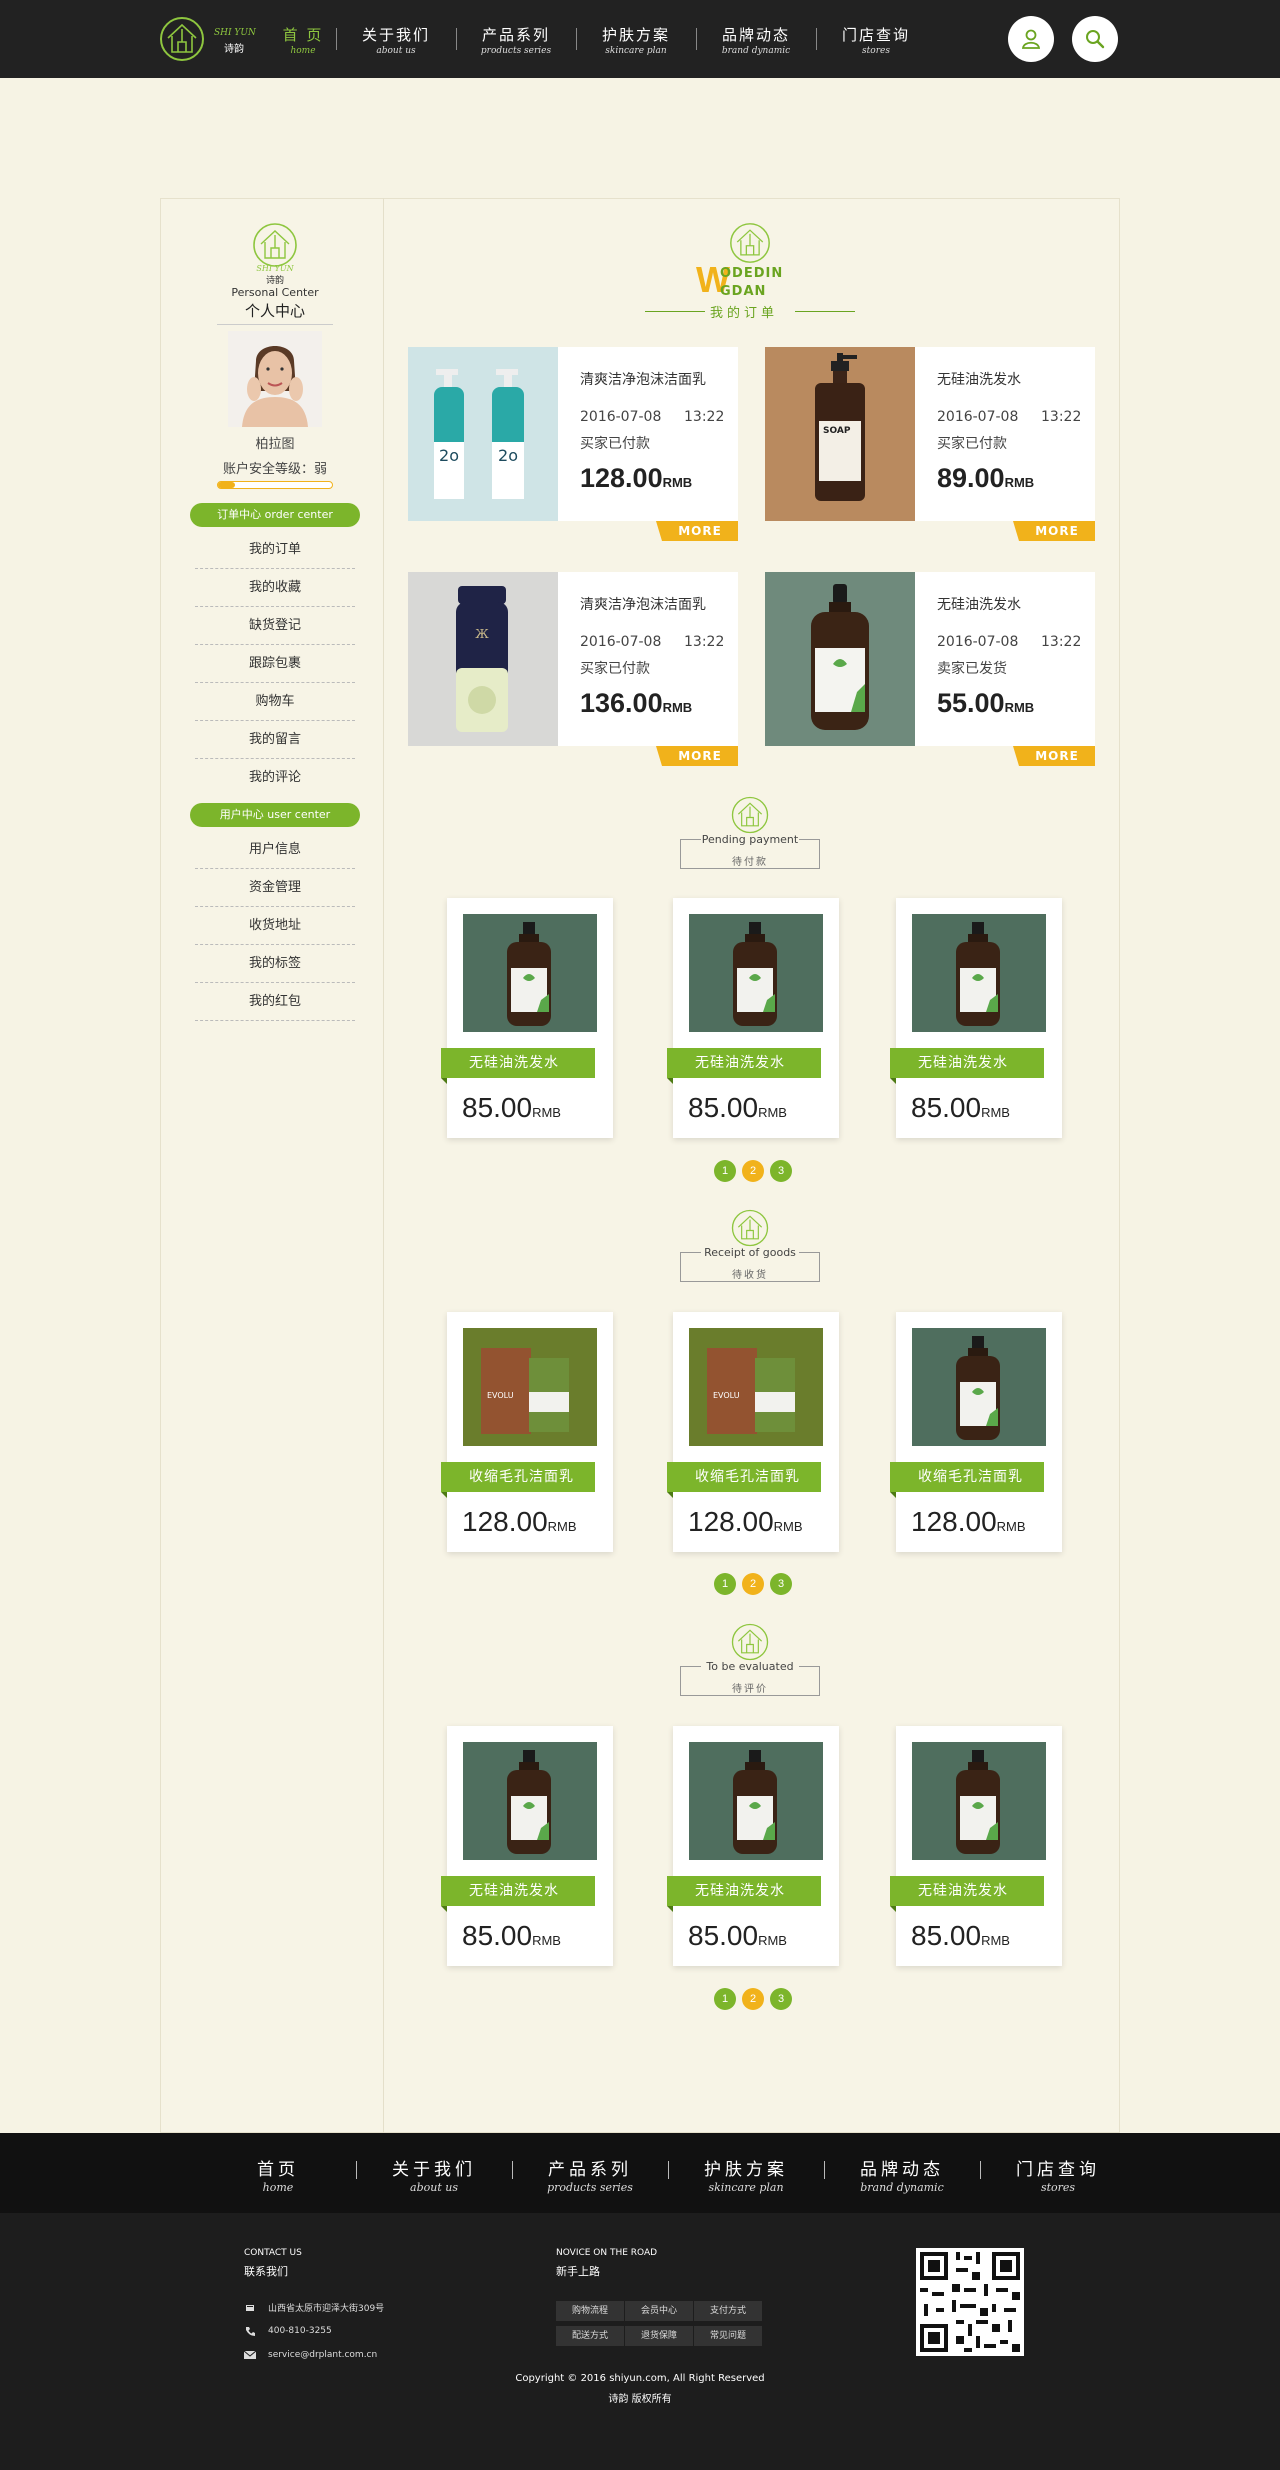 The height and width of the screenshot is (2470, 1280). What do you see at coordinates (659, 2336) in the screenshot?
I see `footer-link-returns: 退货保障` at bounding box center [659, 2336].